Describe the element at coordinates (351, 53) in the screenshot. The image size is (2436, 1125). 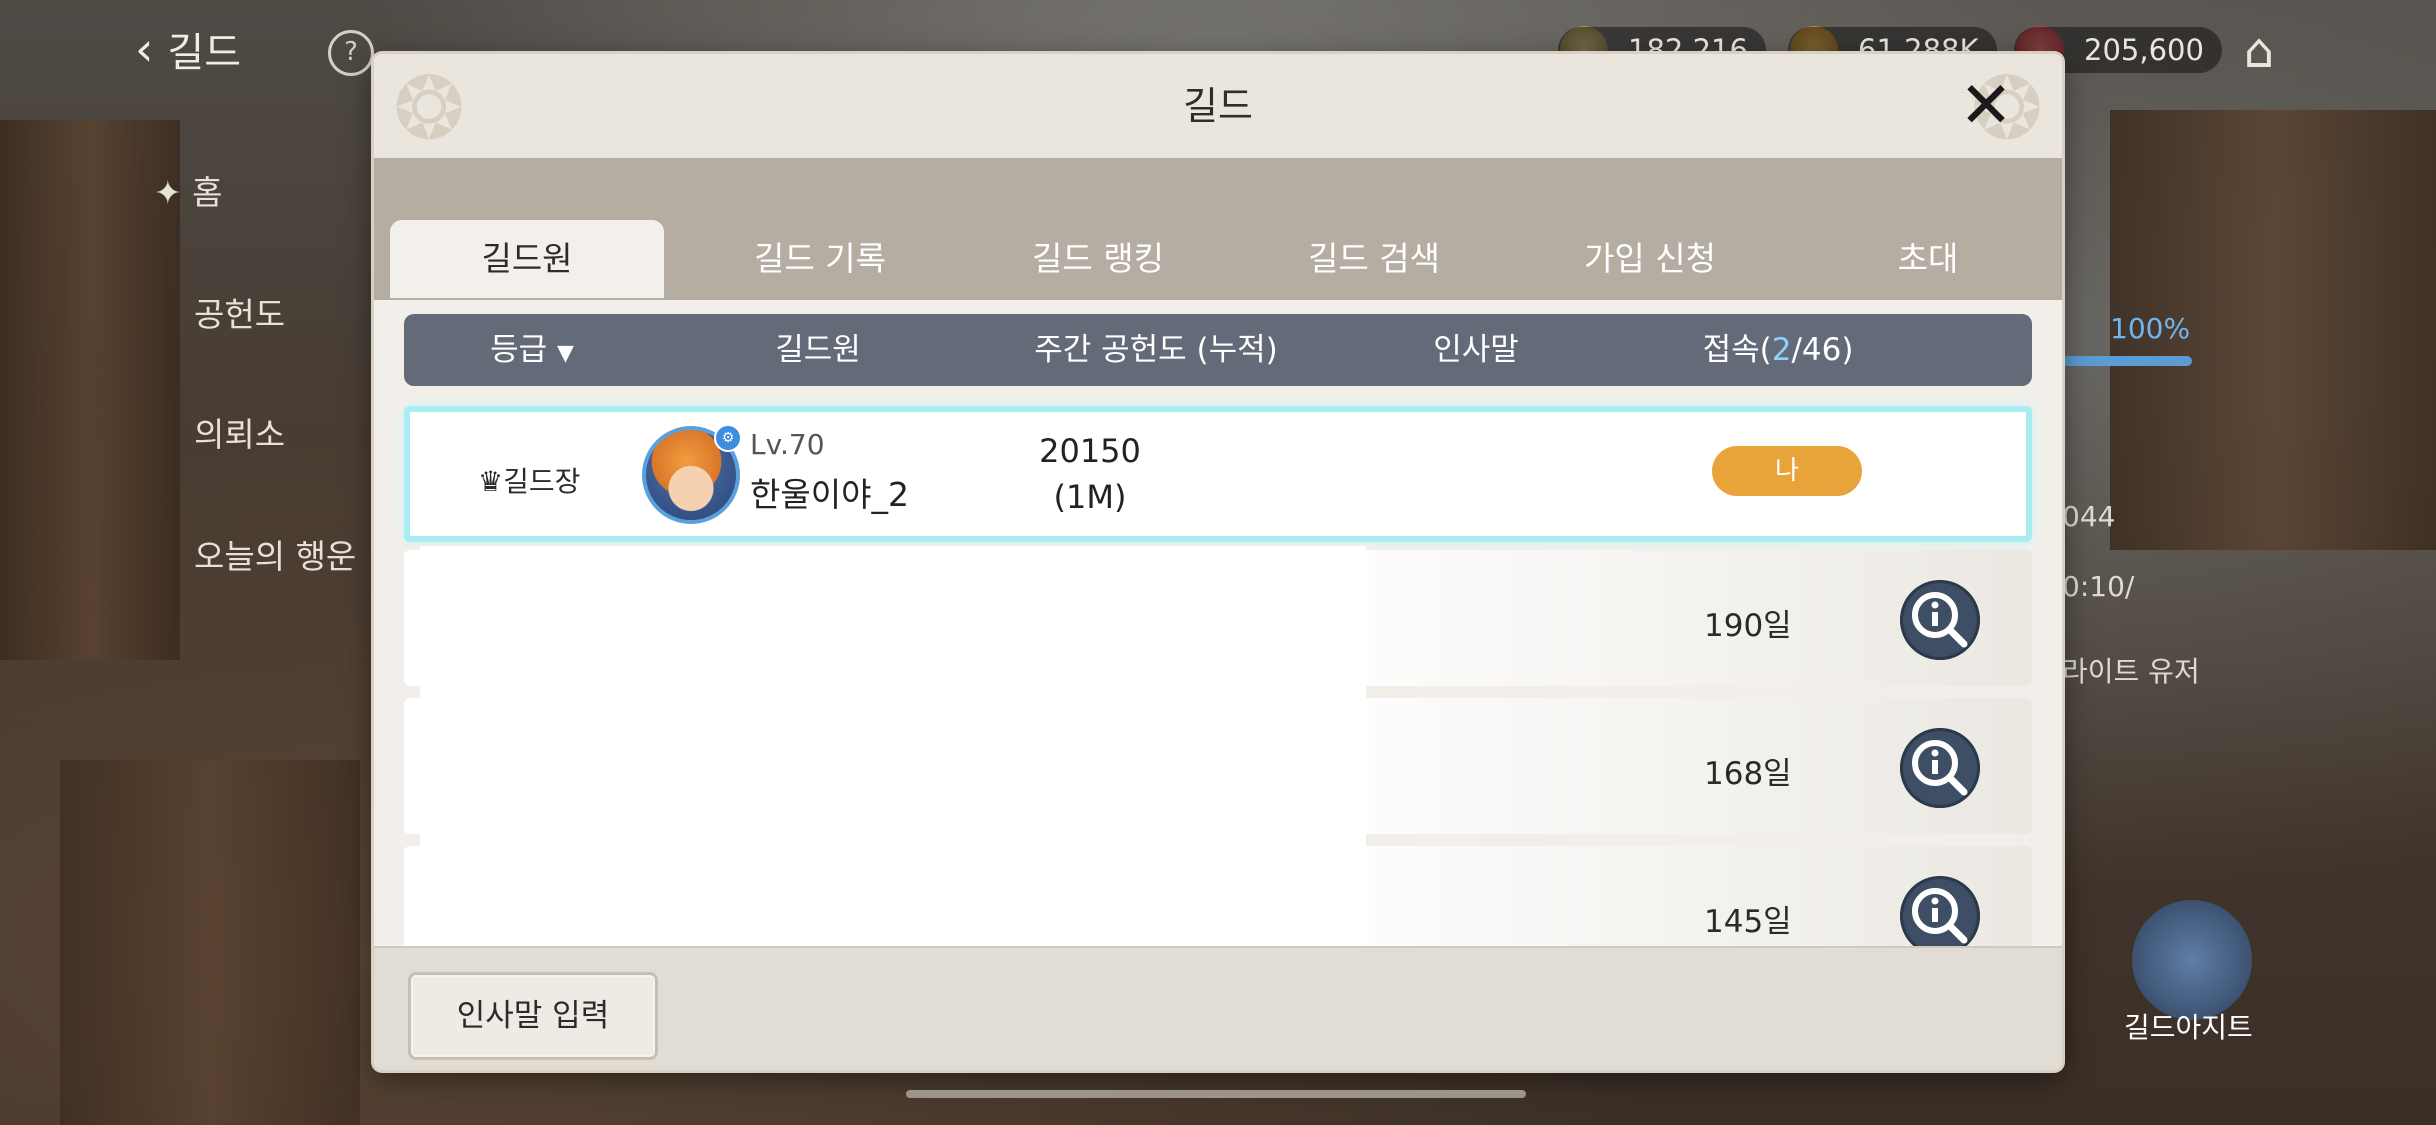
I see `question-icon: ?` at that location.